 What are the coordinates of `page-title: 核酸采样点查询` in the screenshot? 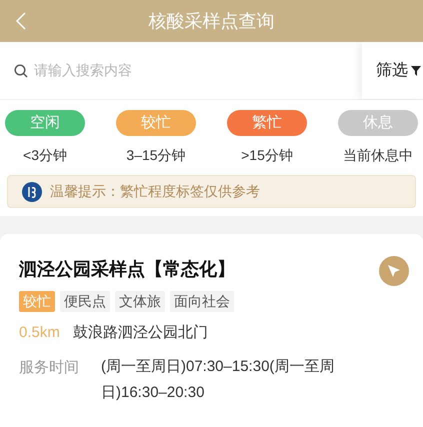 It's located at (211, 21).